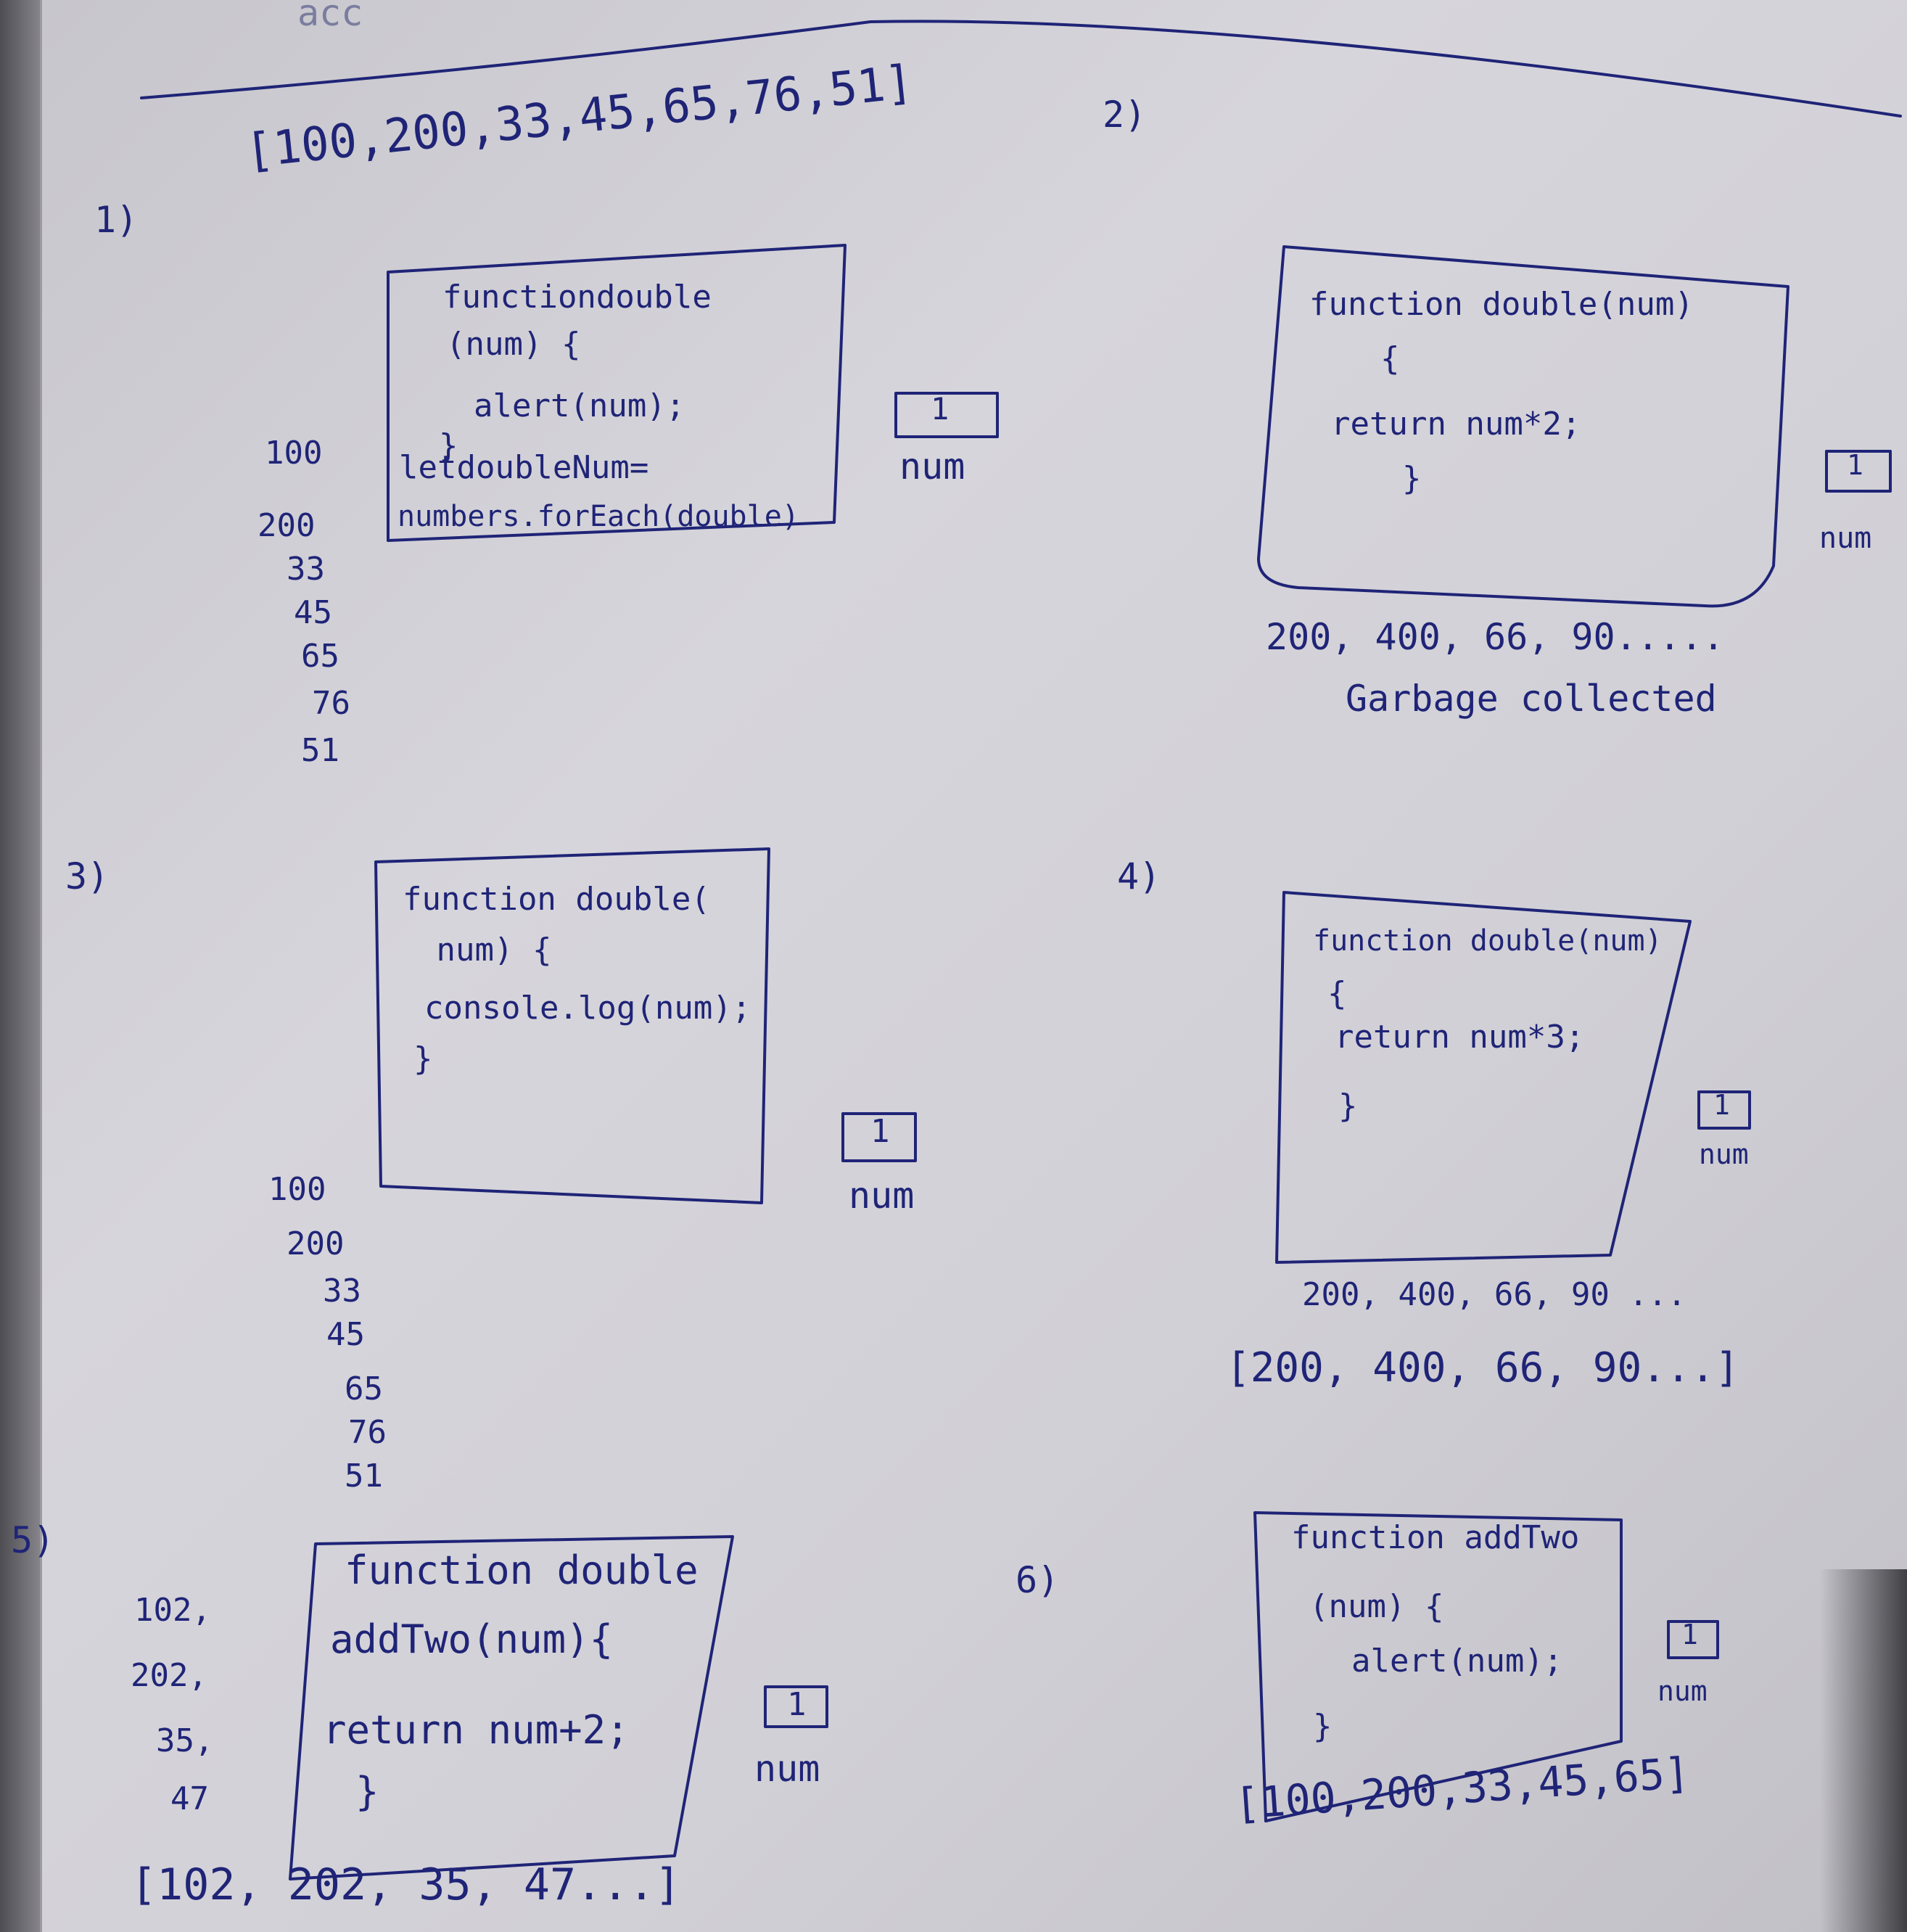 The height and width of the screenshot is (1932, 1907). I want to click on panel-6-code-line-4: }, so click(1323, 1726).